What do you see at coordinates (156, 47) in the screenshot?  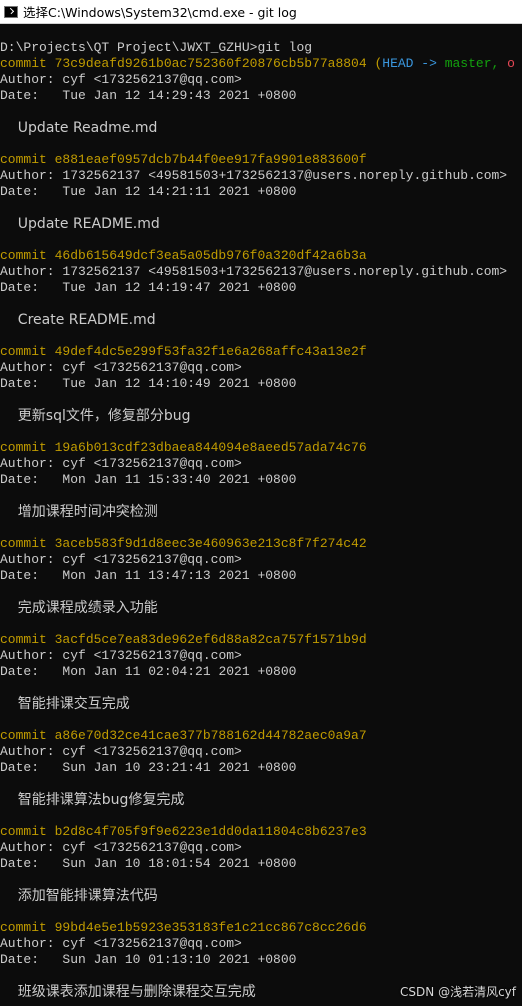 I see `prompt-line: D:\Projects\QT Project\JWXT_GZHU>git log` at bounding box center [156, 47].